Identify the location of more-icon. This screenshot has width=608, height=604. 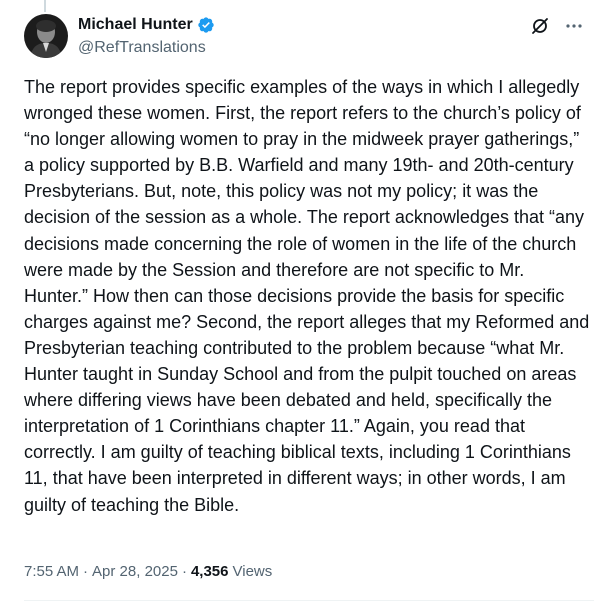
(574, 26).